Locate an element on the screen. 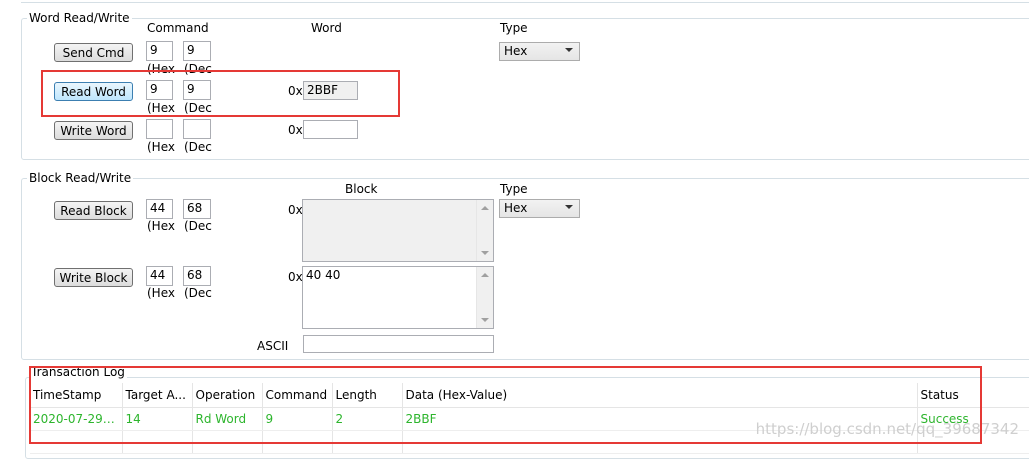  read-block-dec-input: 68 is located at coordinates (197, 209).